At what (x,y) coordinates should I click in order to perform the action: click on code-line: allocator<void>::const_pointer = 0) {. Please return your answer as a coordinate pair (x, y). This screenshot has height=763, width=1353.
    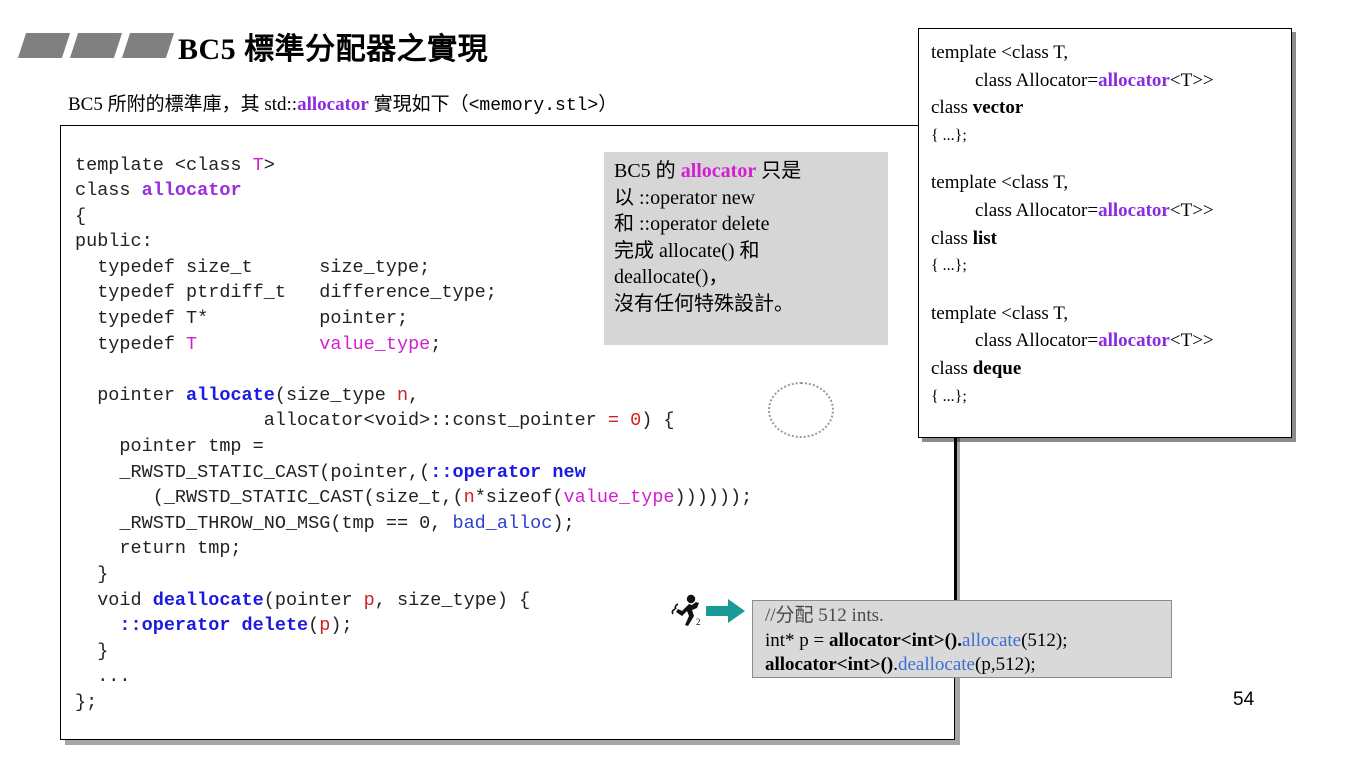
    Looking at the image, I should click on (375, 421).